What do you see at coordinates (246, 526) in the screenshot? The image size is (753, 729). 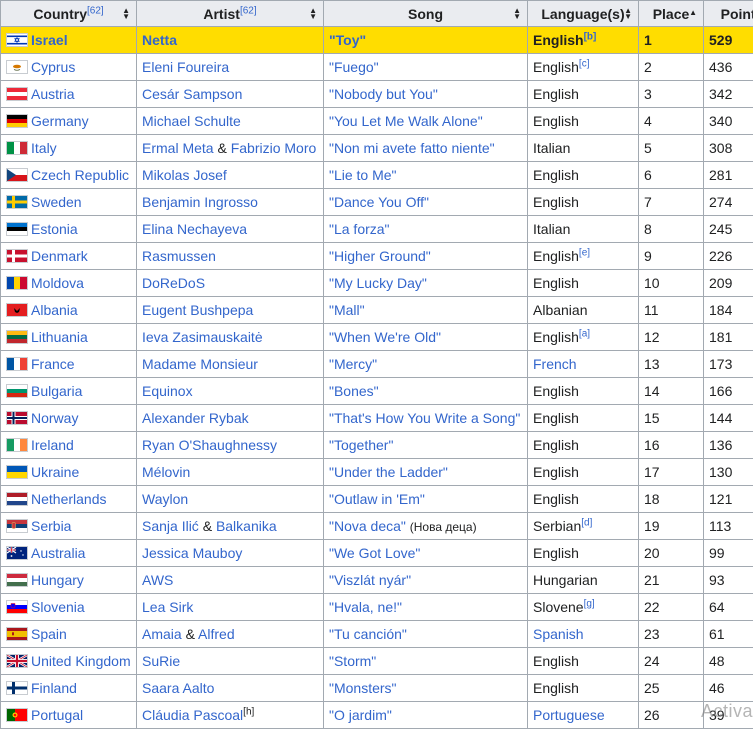 I see `artist-link: Balkanika` at bounding box center [246, 526].